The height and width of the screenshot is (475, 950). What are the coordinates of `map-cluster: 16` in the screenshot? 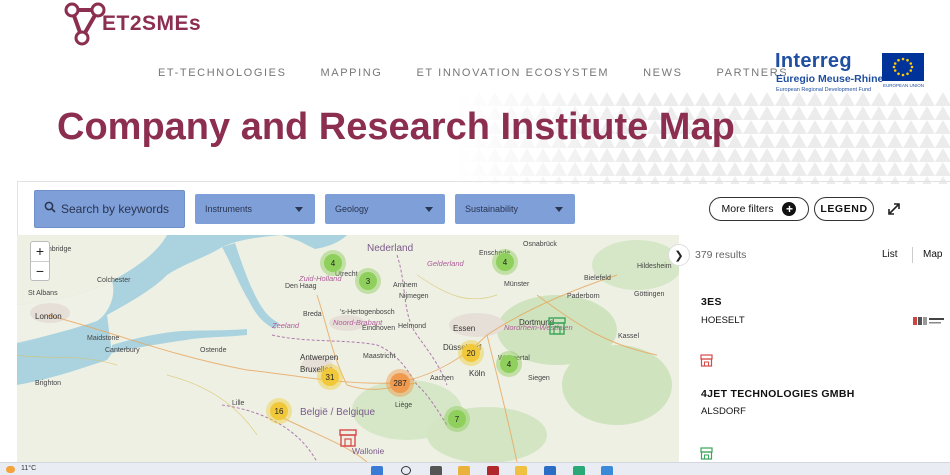 It's located at (279, 411).